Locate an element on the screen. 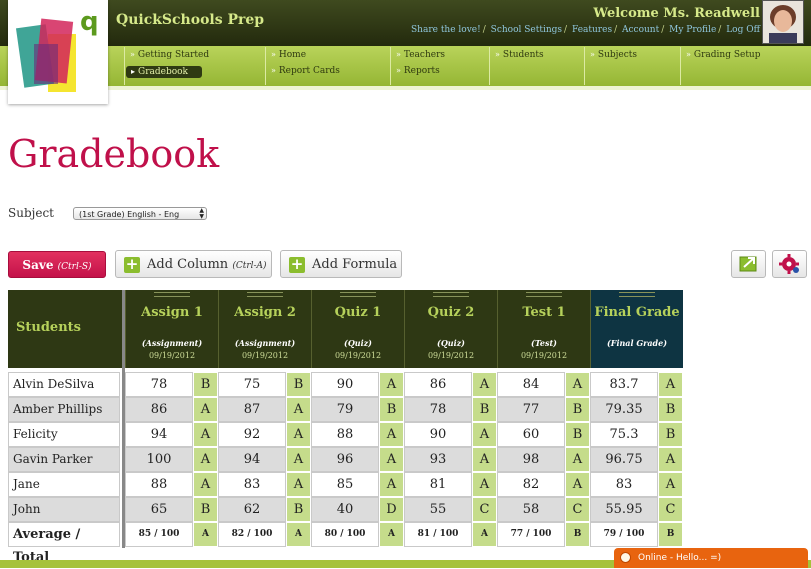  add-formula-button: + Add Formula is located at coordinates (341, 264).